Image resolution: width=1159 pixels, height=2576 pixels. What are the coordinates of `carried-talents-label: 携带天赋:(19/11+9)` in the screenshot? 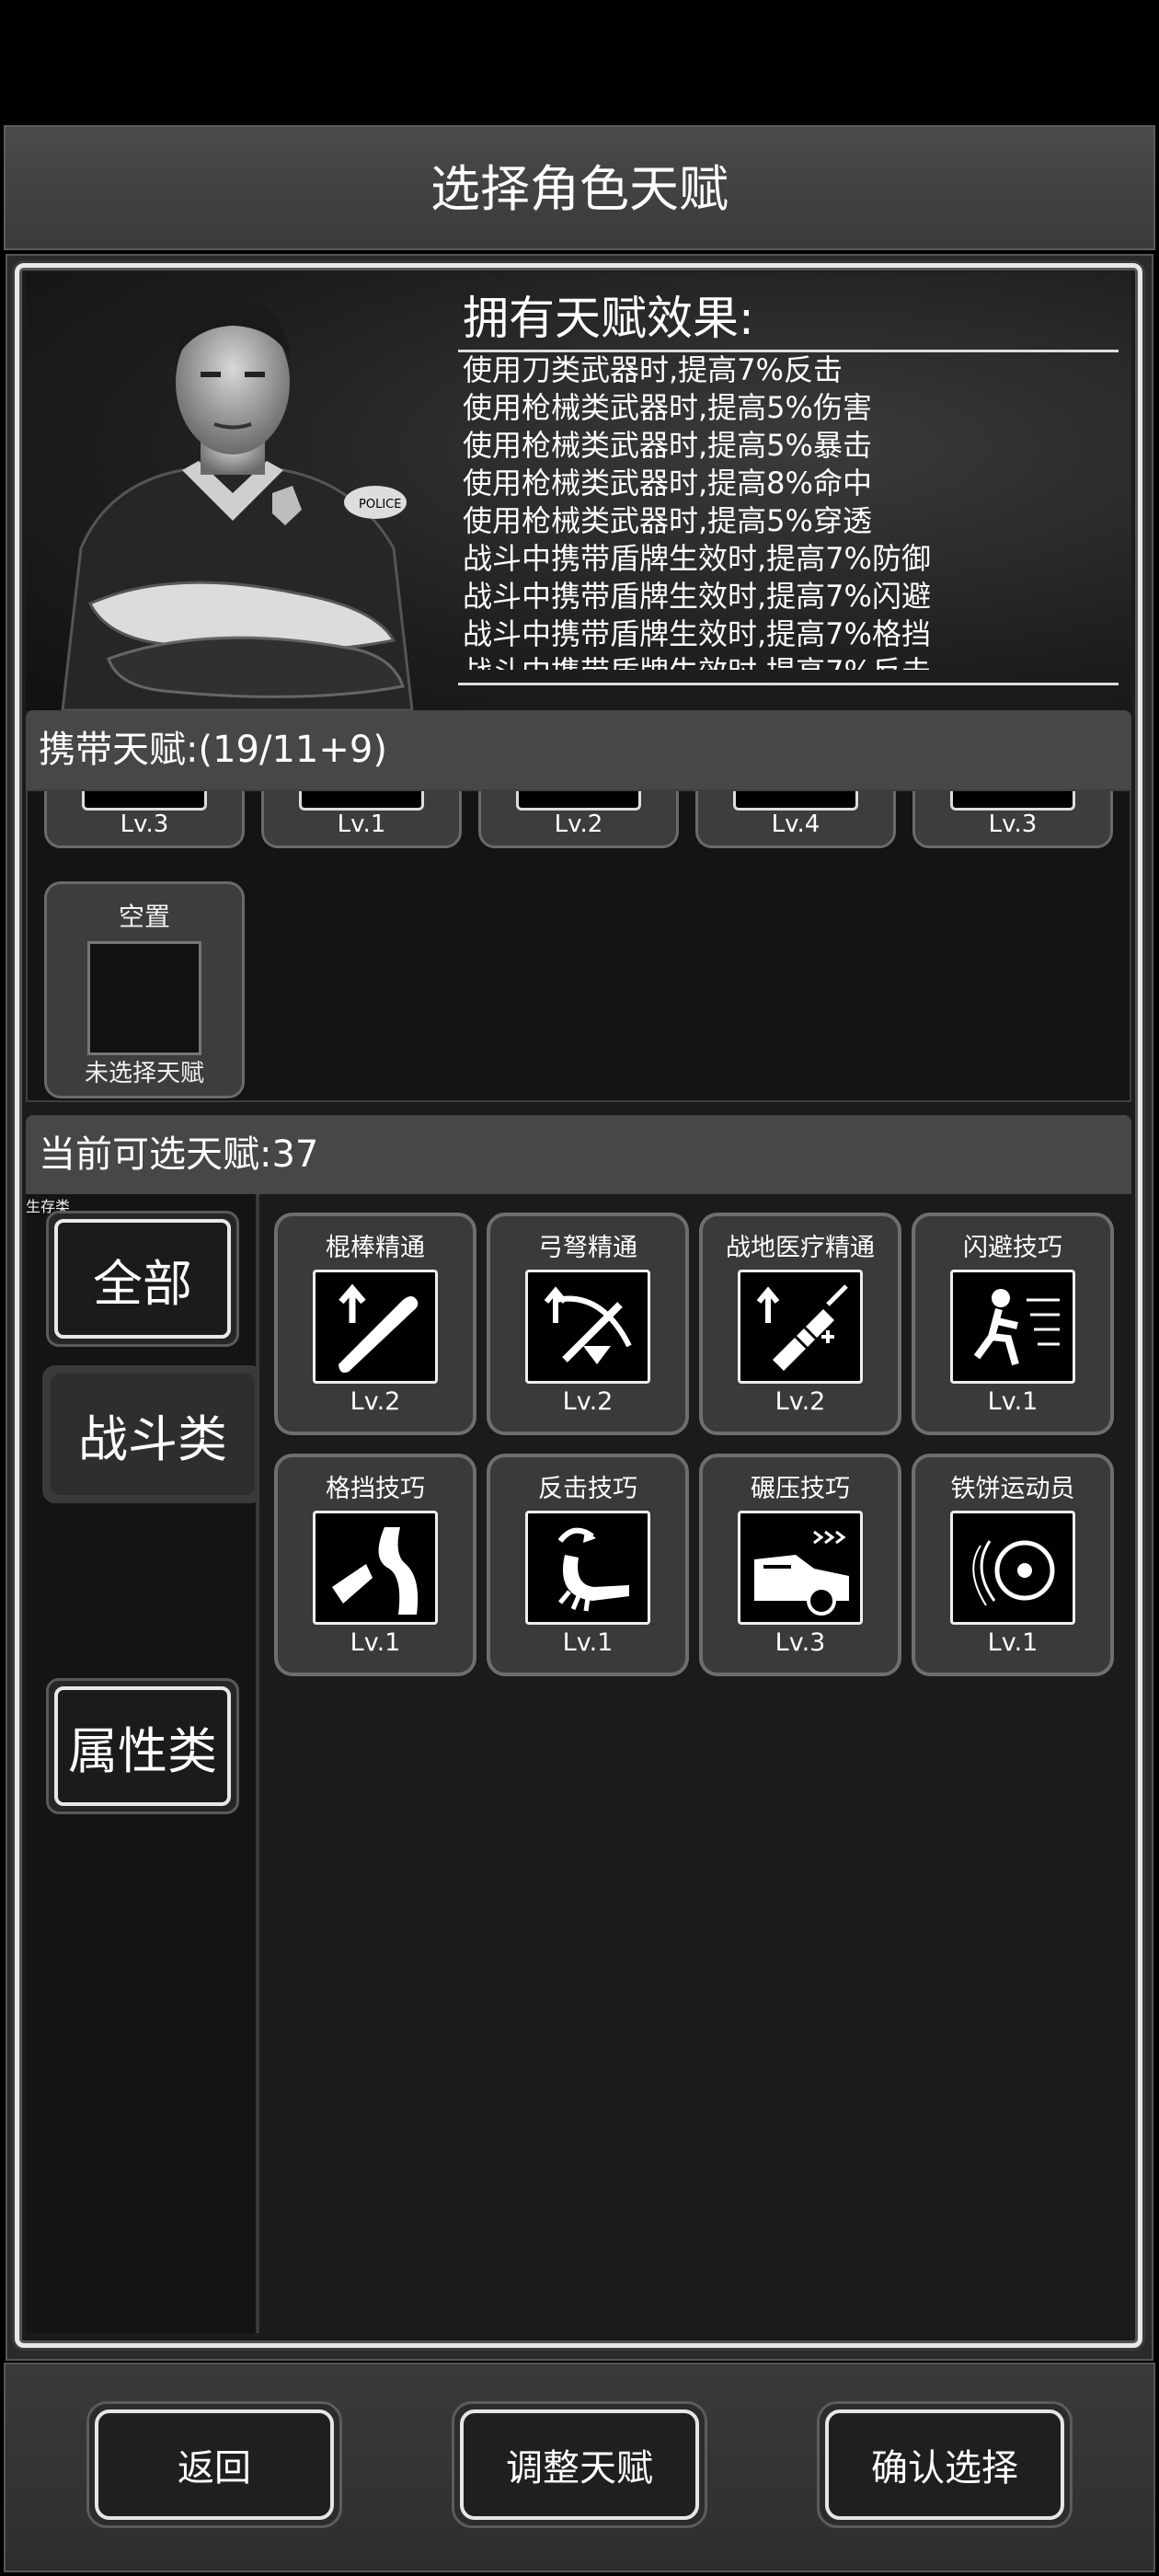 It's located at (213, 750).